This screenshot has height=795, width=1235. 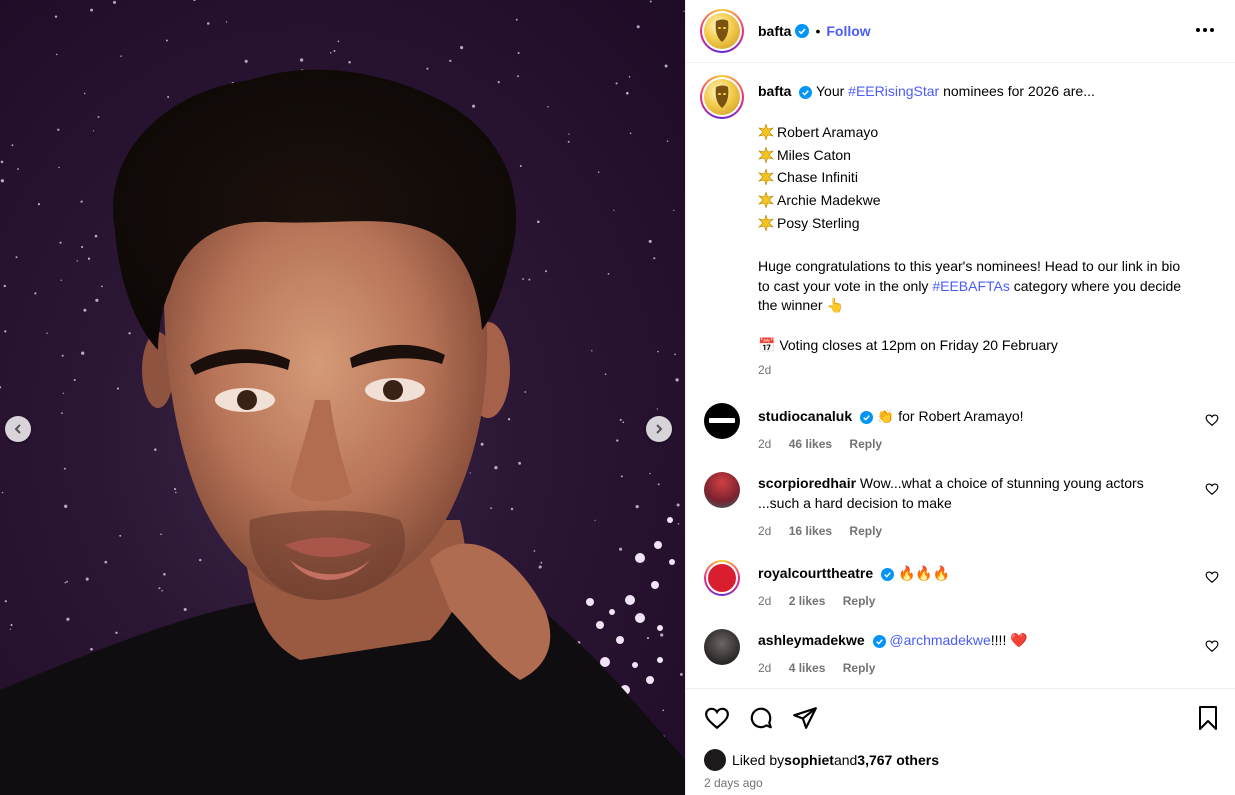 I want to click on pointing-up-emoji: 👆, so click(x=835, y=305).